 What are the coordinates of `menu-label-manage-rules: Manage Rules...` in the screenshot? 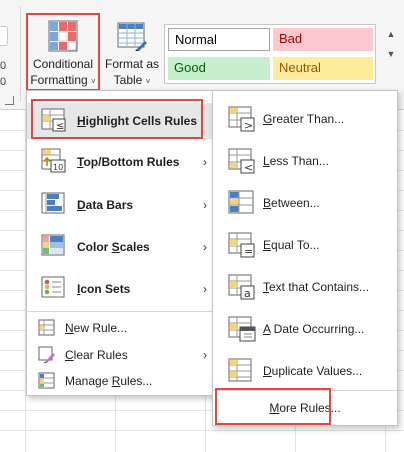 It's located at (109, 381).